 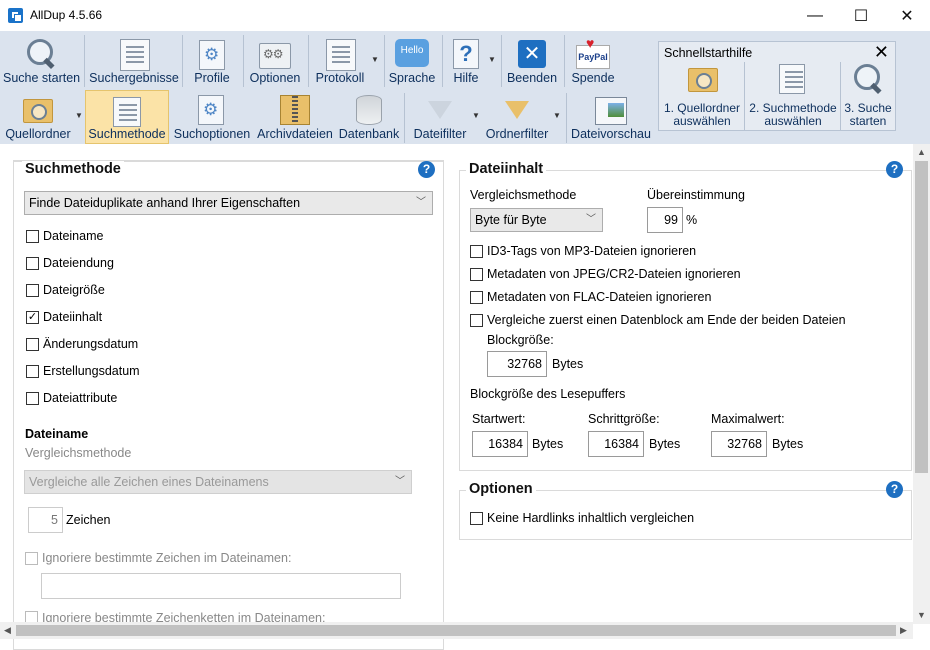 I want to click on profiles-icon, so click(x=212, y=55).